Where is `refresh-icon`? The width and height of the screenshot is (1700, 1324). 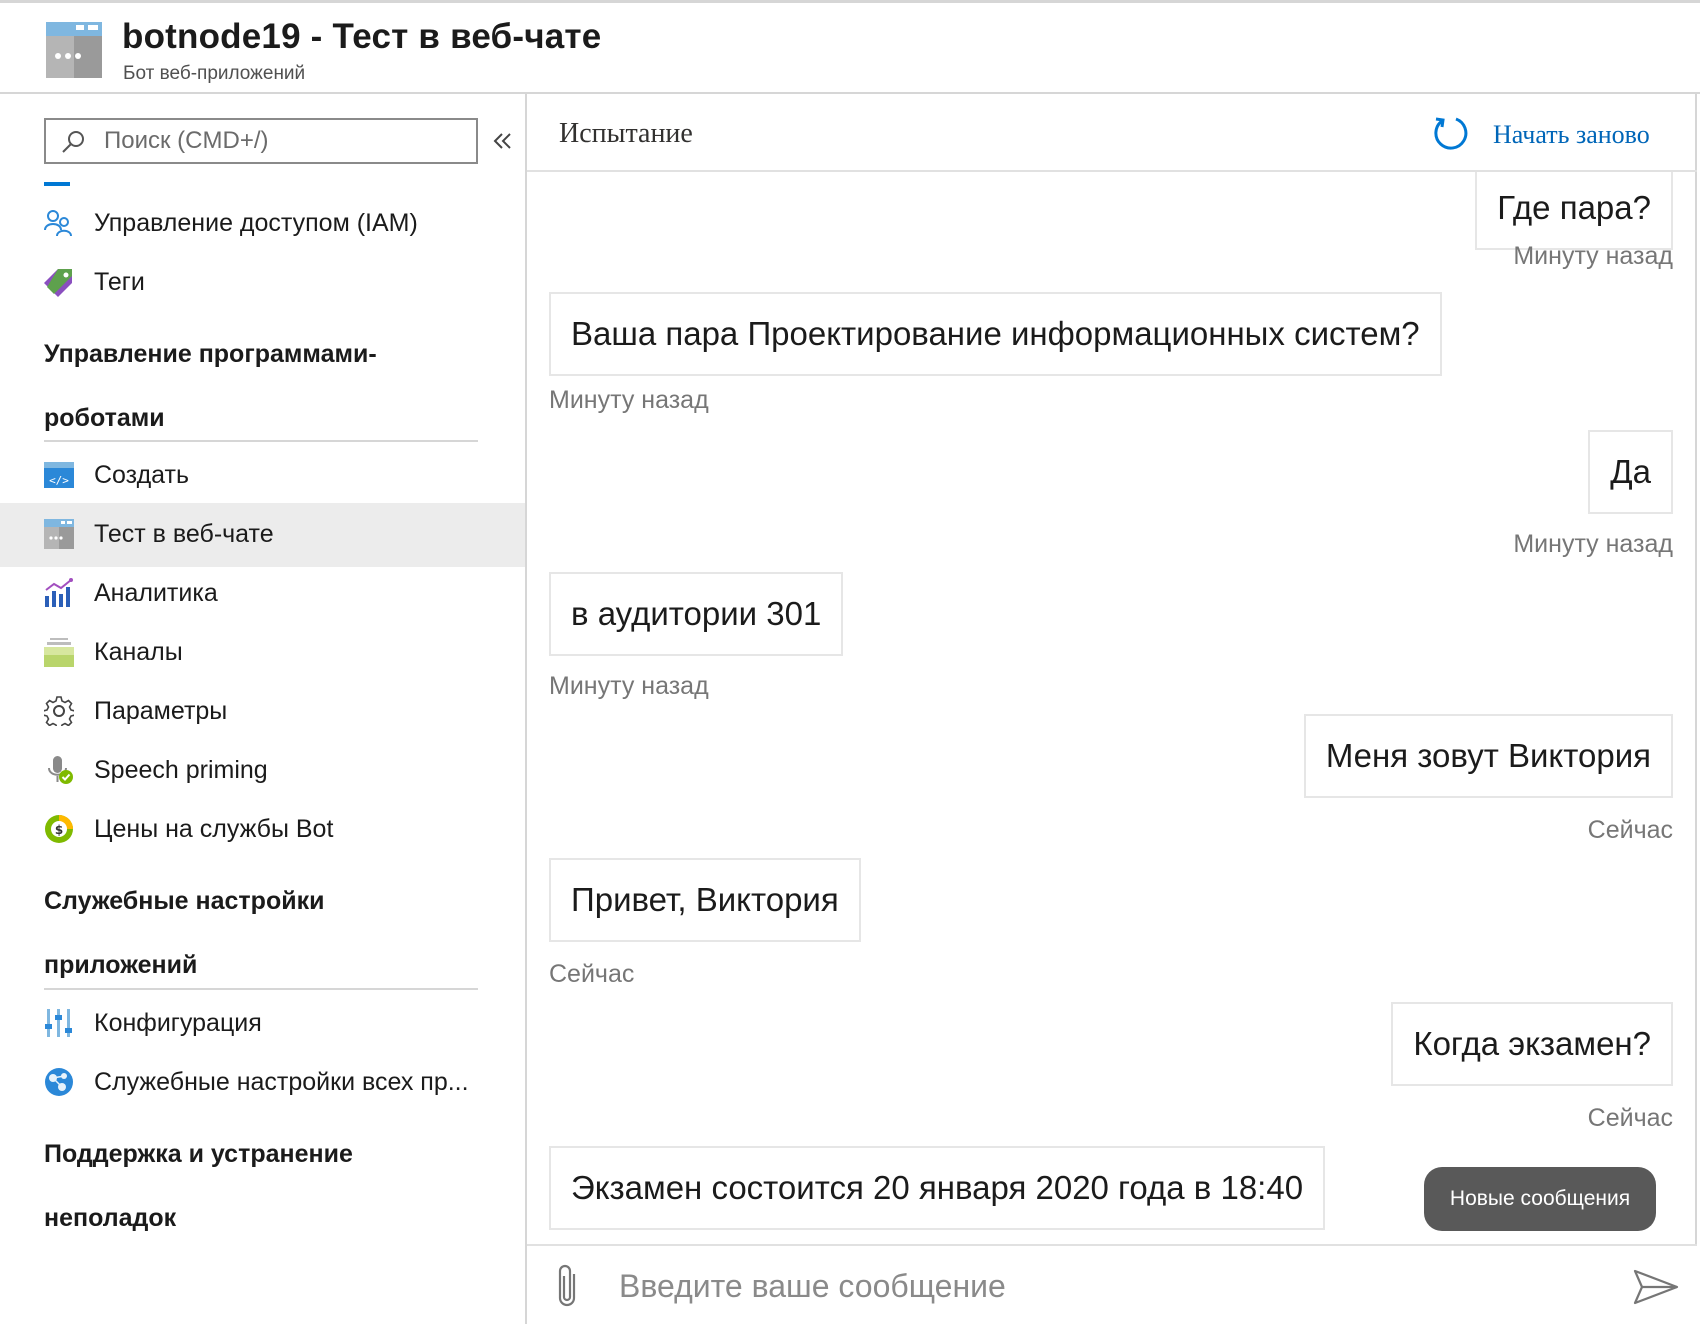
refresh-icon is located at coordinates (1451, 133).